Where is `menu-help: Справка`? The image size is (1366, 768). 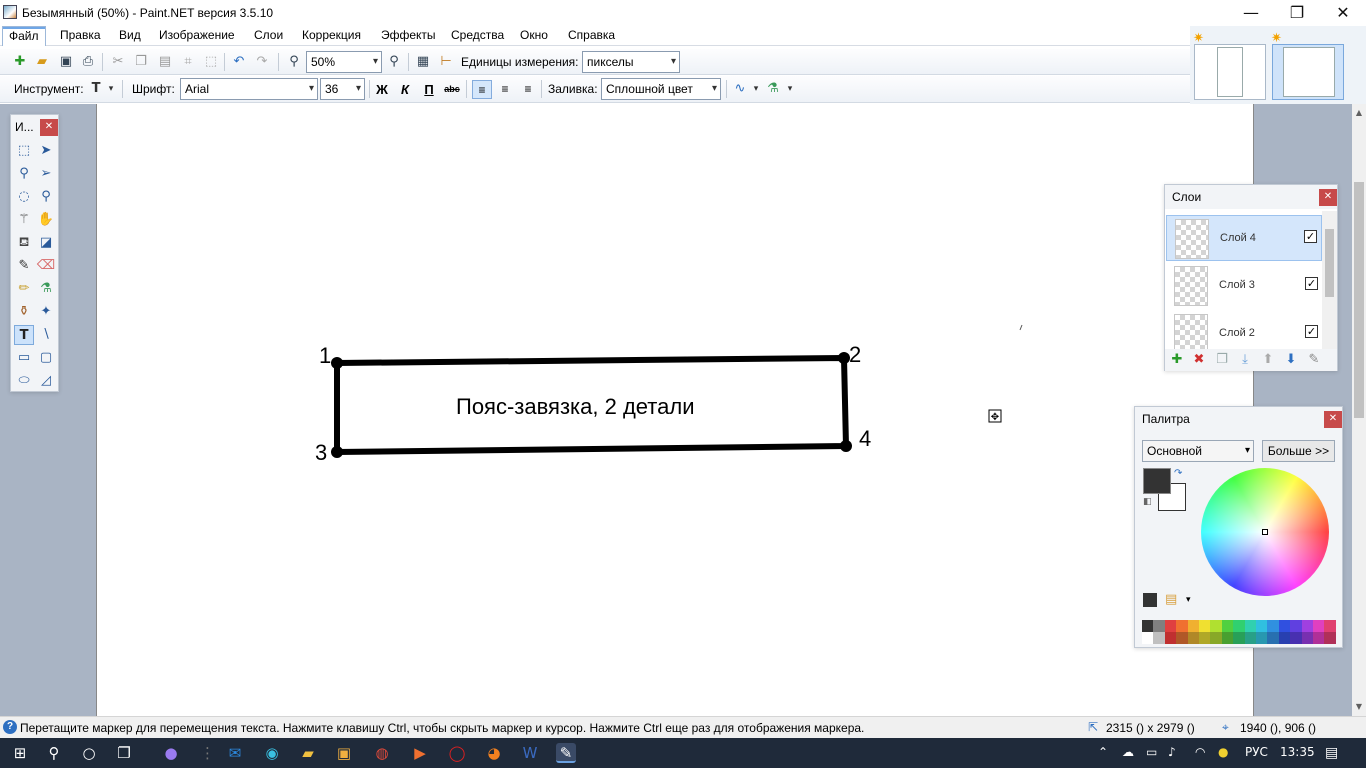
menu-help: Справка is located at coordinates (591, 36).